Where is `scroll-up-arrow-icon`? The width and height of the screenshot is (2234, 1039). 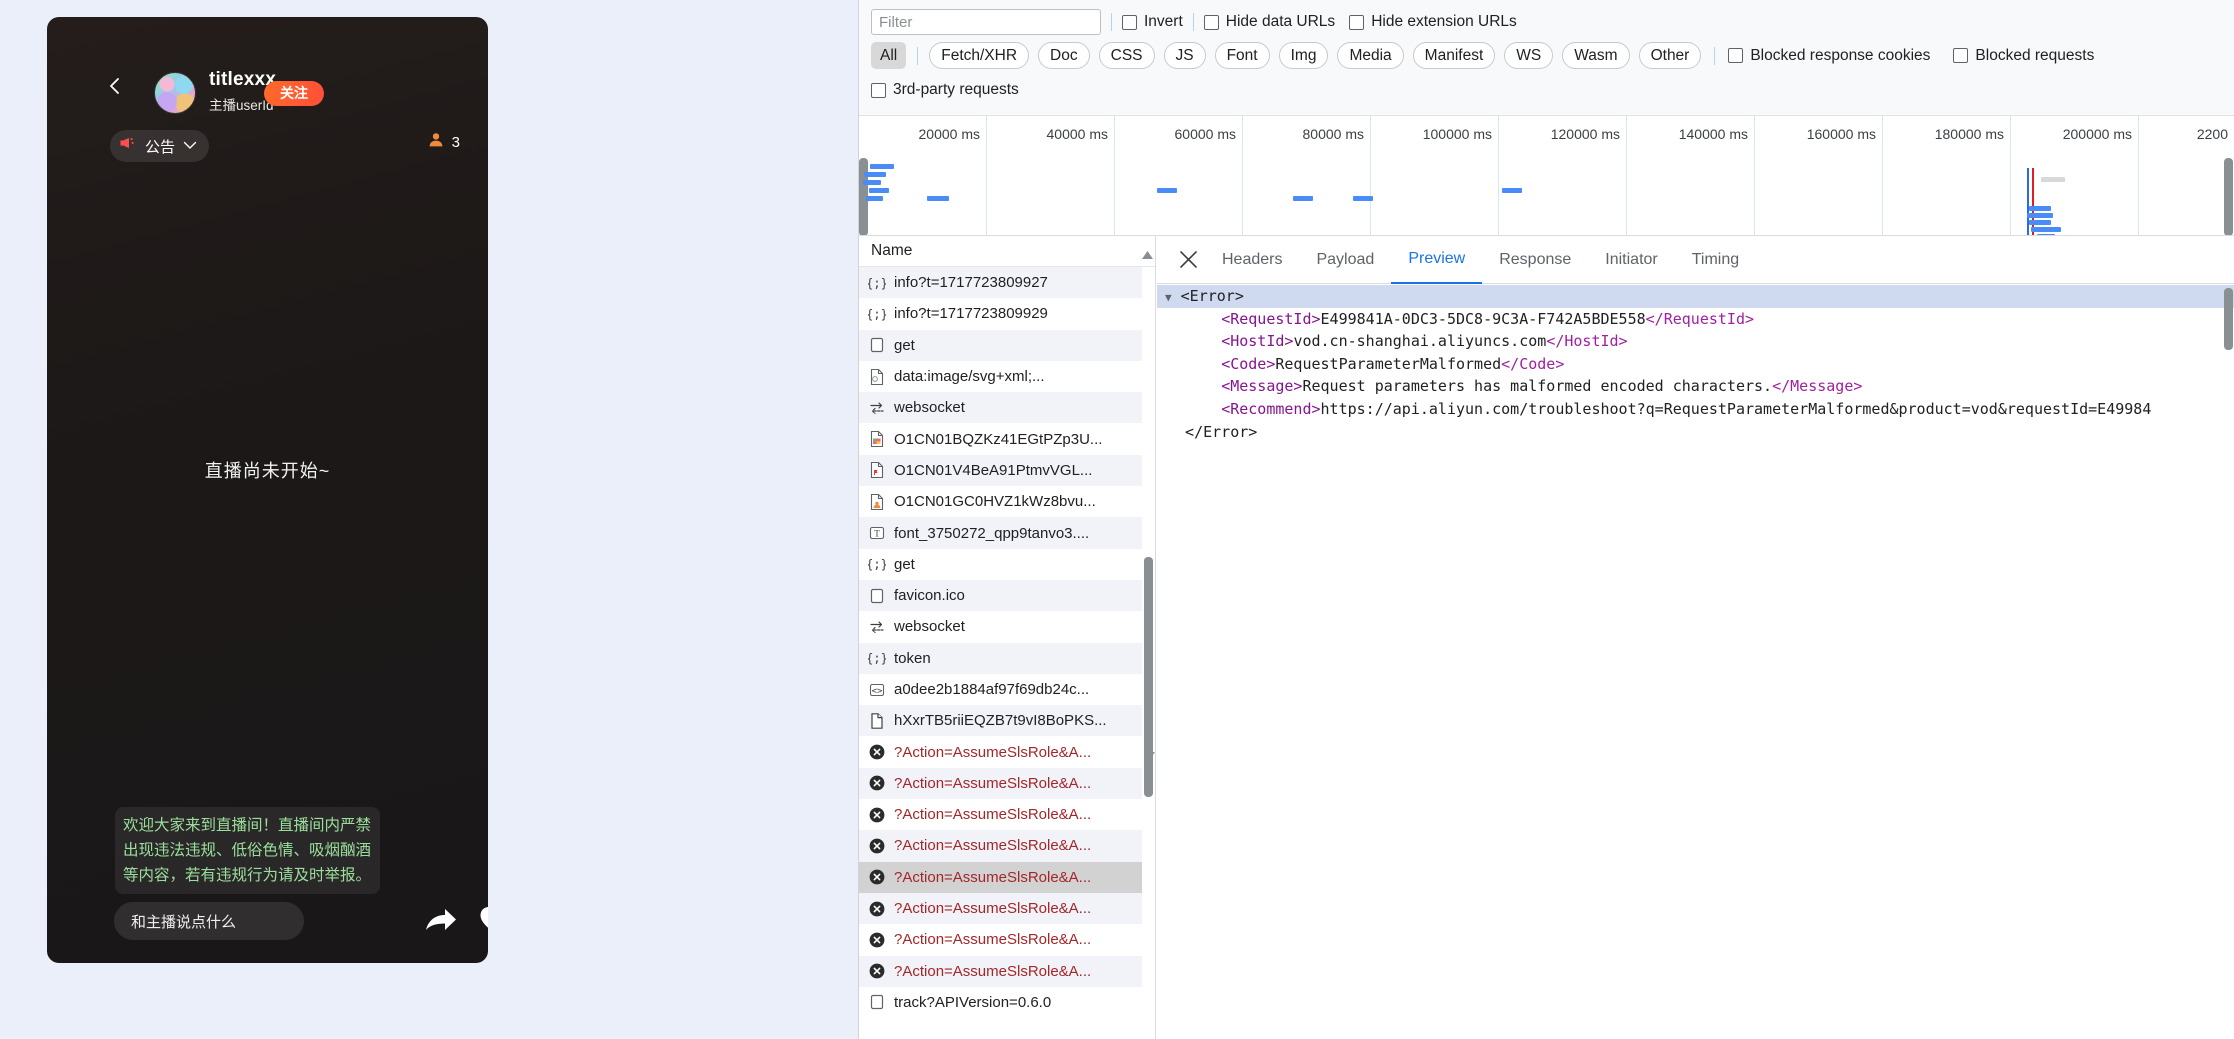 scroll-up-arrow-icon is located at coordinates (1147, 253).